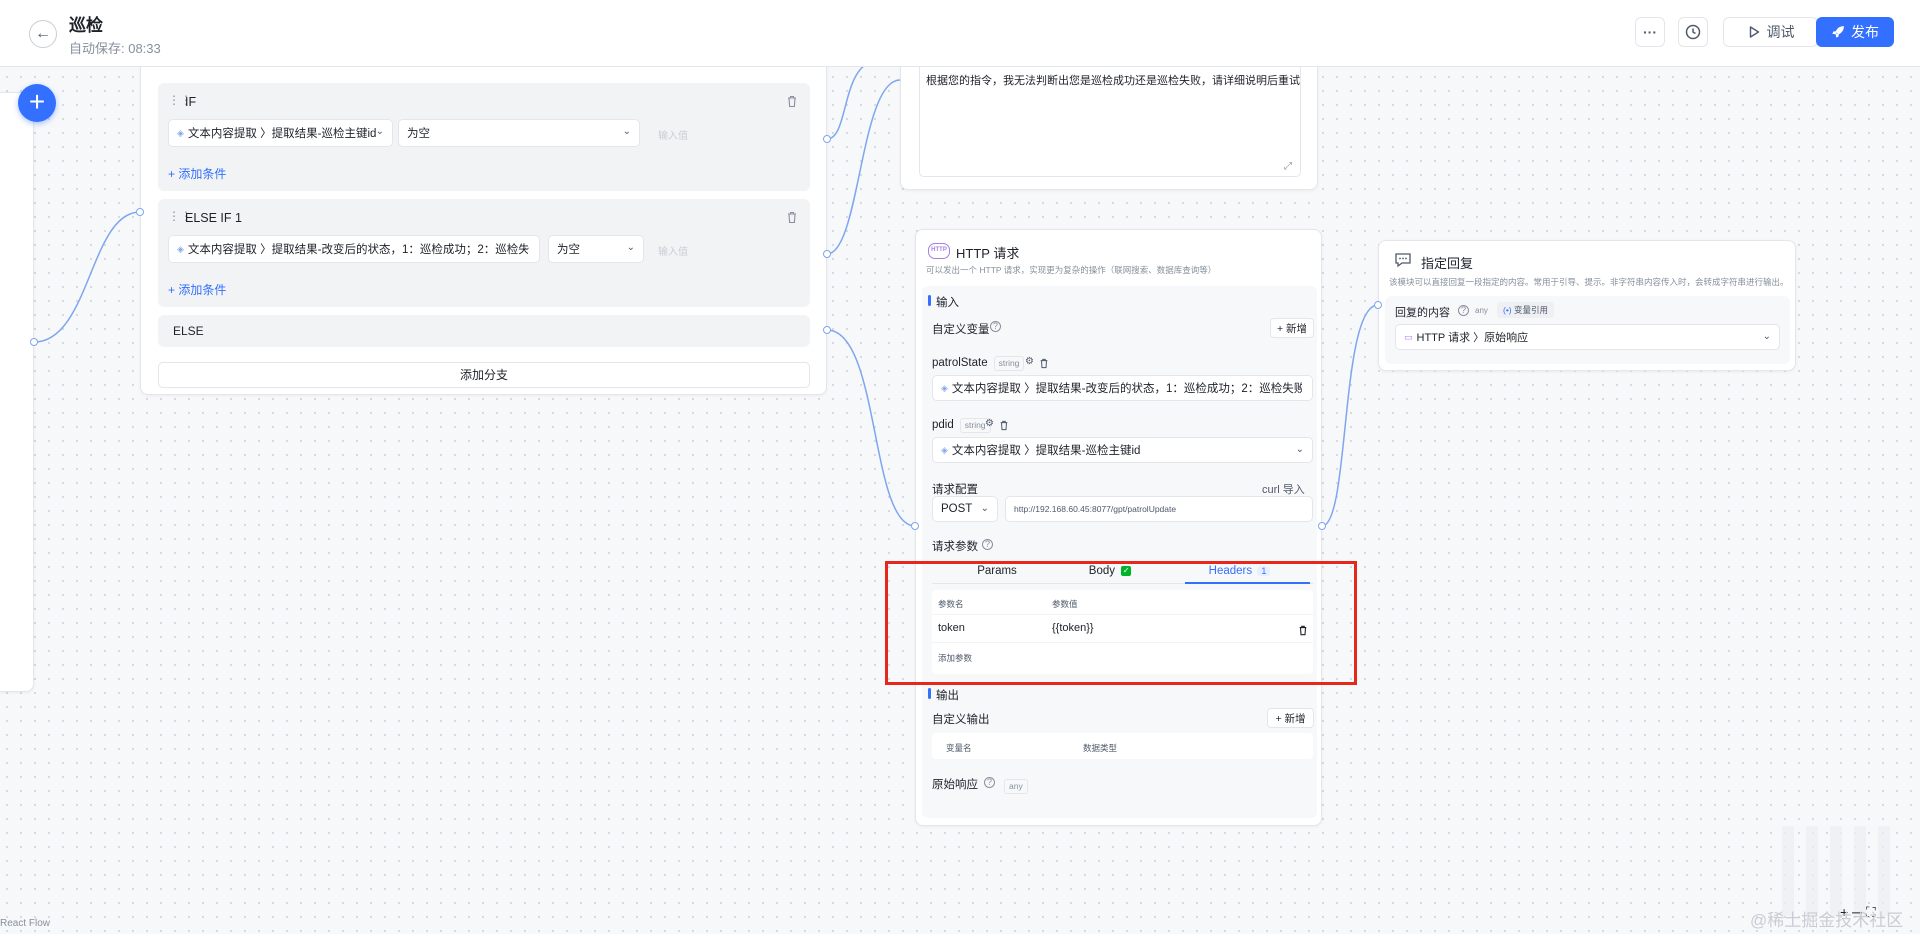  I want to click on reply-input-port, so click(1378, 305).